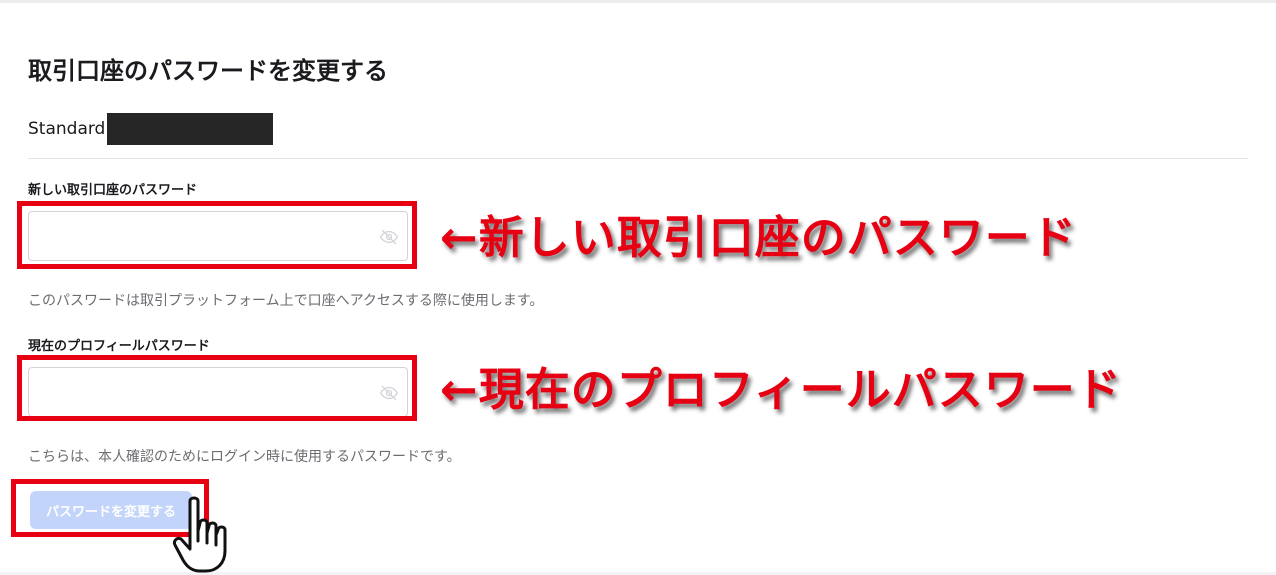  I want to click on pointing-hand-icon, so click(200, 534).